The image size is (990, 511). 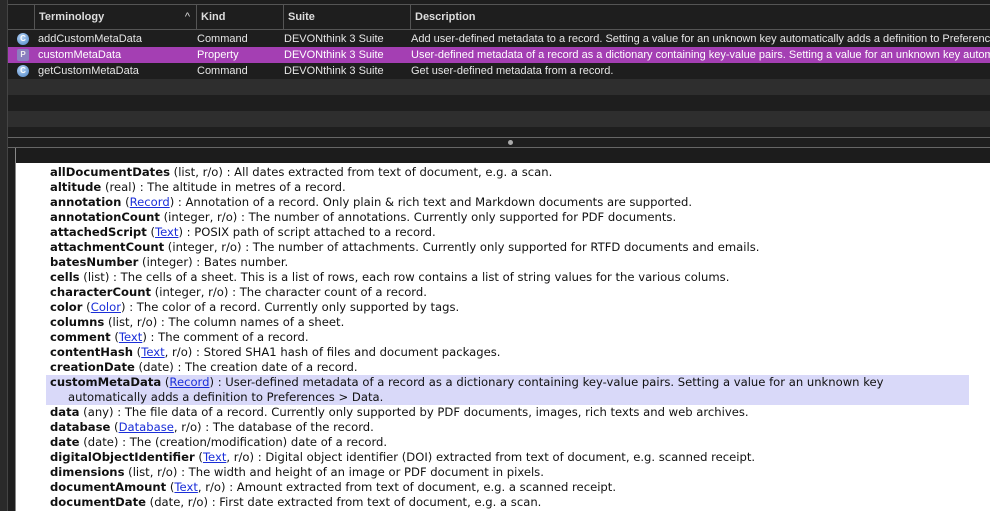 What do you see at coordinates (94, 262) in the screenshot?
I see `term-name: batesNumber` at bounding box center [94, 262].